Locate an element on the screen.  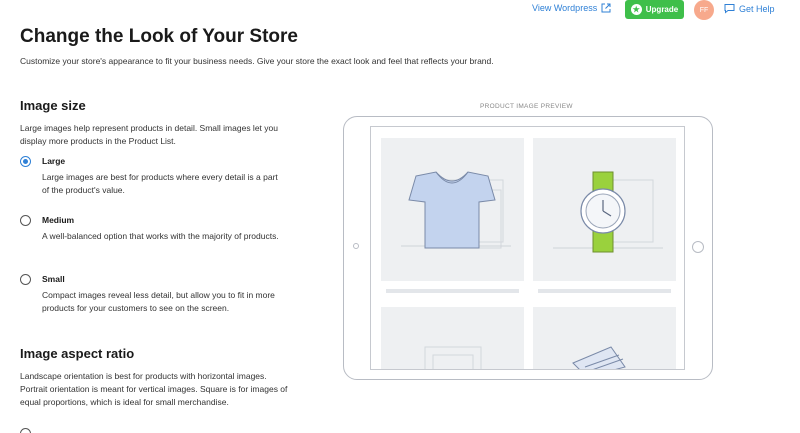
frame-icon is located at coordinates (453, 357).